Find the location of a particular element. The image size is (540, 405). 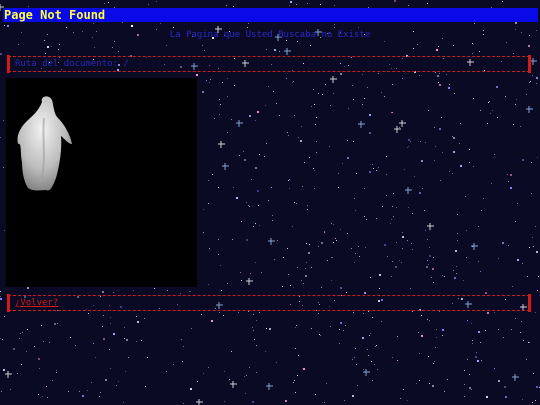

error-message: La Pagina que Usted Buscaba no Existe is located at coordinates (270, 35).